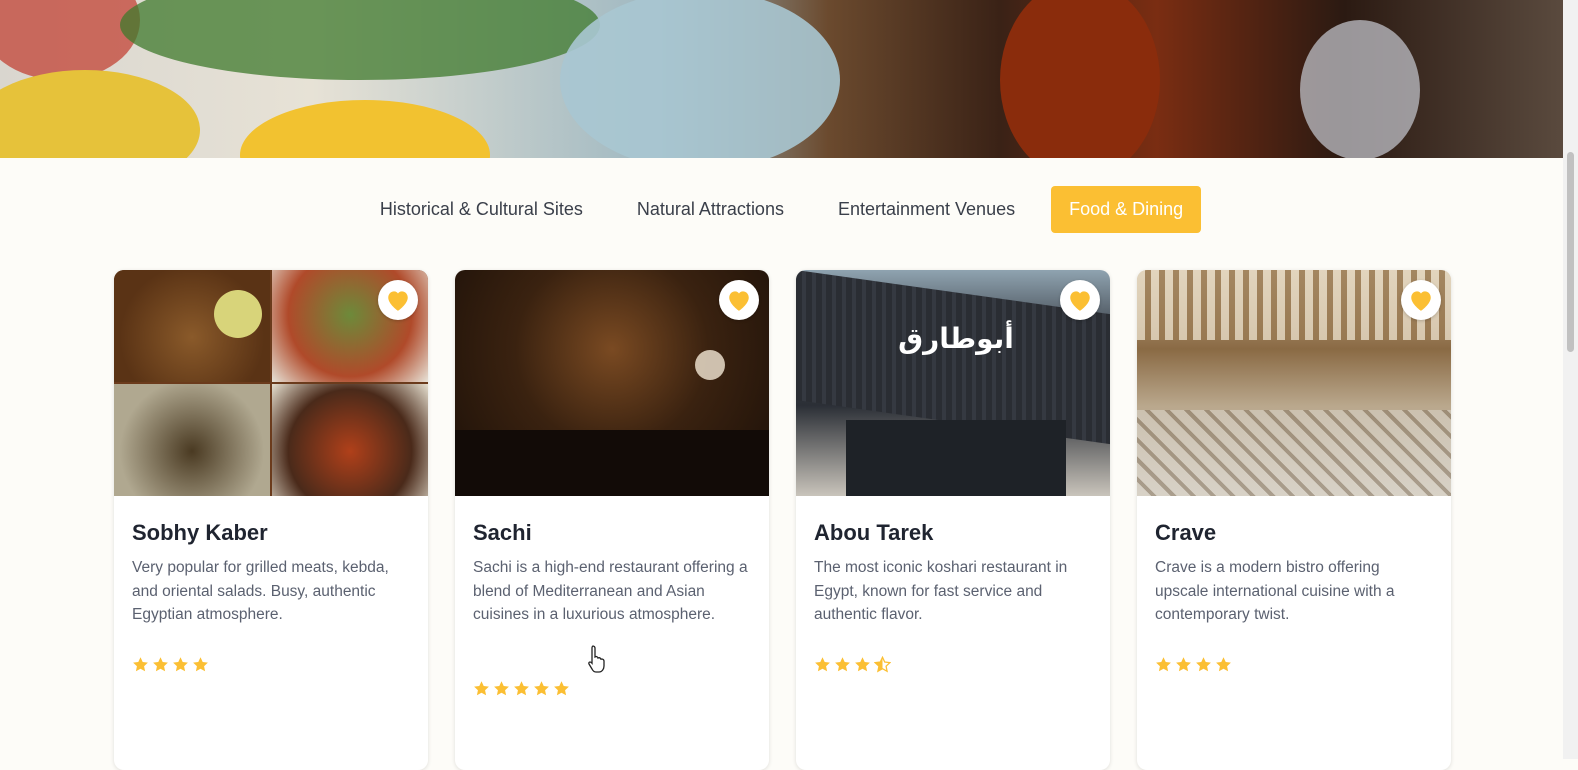 The width and height of the screenshot is (1578, 770). What do you see at coordinates (874, 532) in the screenshot?
I see `restaurant-name: Abou Tarek` at bounding box center [874, 532].